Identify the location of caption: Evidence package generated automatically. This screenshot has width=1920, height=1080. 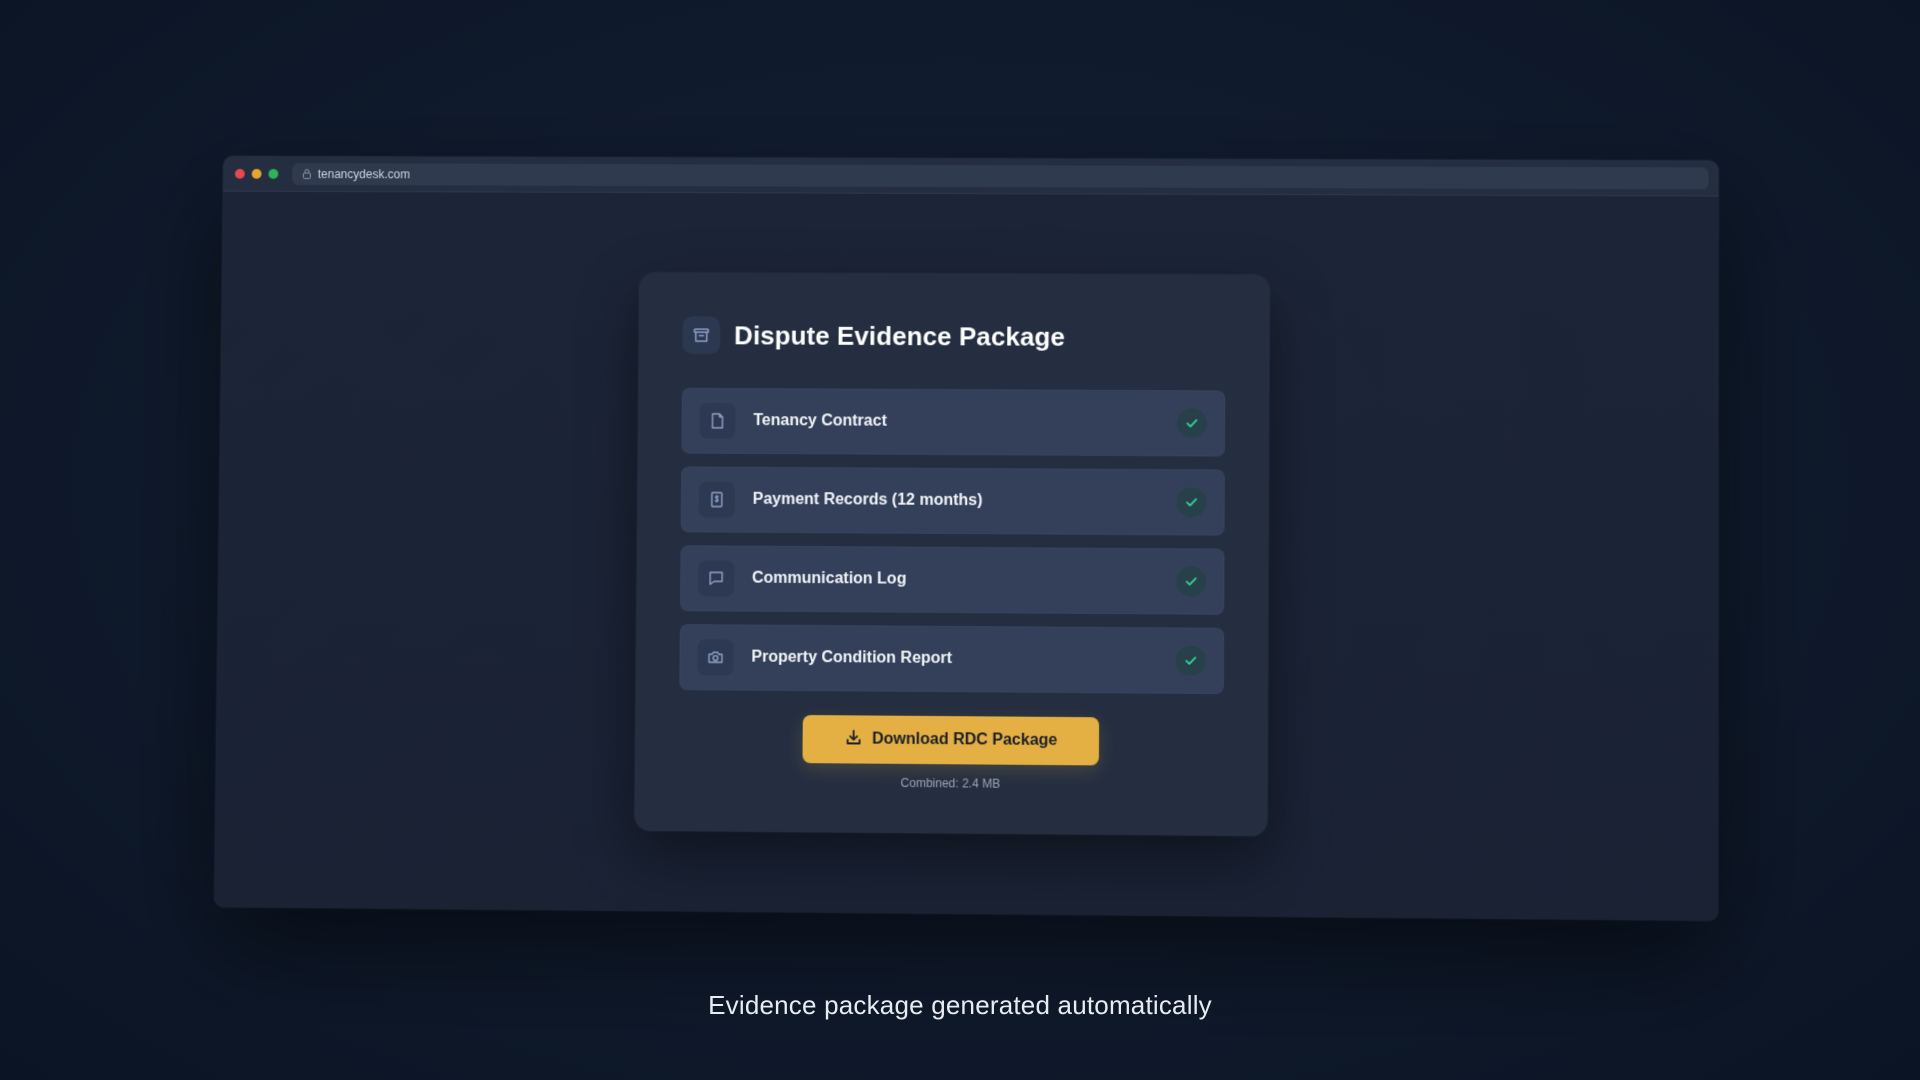
(960, 1005).